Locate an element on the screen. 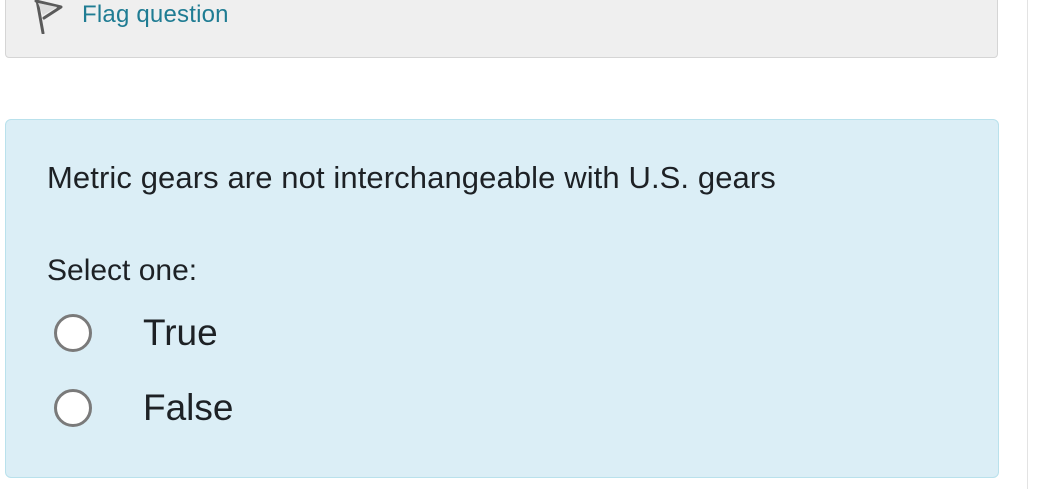 The image size is (1042, 489). flag-question-link: Flag question is located at coordinates (130, 17).